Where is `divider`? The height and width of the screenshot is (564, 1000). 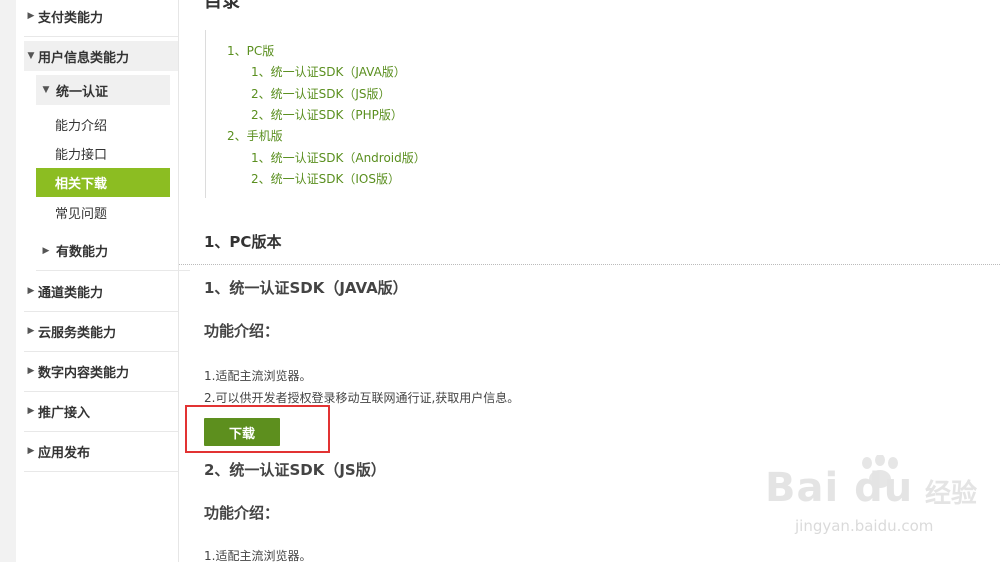
divider is located at coordinates (589, 264).